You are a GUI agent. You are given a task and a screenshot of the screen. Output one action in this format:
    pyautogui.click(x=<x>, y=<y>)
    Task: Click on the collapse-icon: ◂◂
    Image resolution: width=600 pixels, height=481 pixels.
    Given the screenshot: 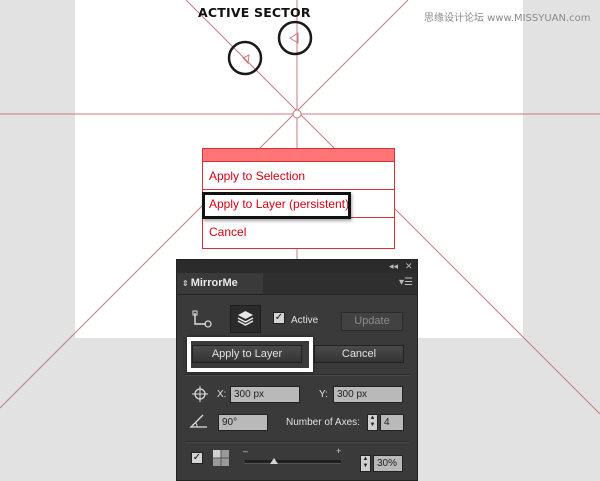 What is the action you would take?
    pyautogui.click(x=393, y=266)
    